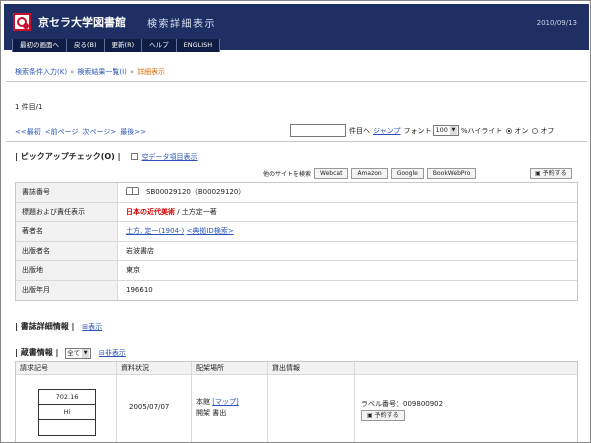  I want to click on holdings-hide-link: ⊟非表示, so click(112, 353).